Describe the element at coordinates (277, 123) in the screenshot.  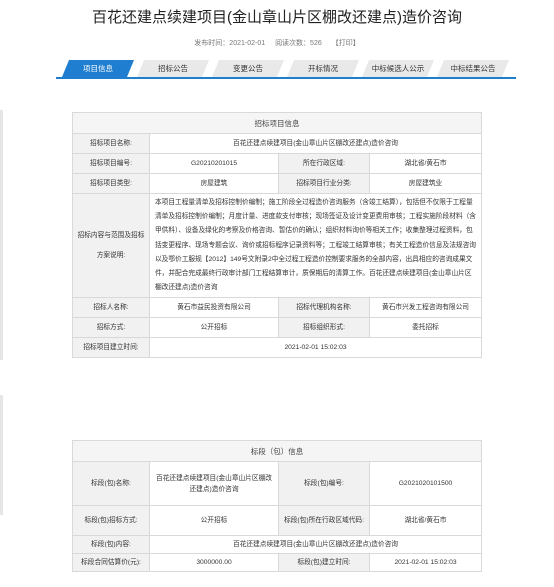
I see `project-info-header: 招标项目信息` at that location.